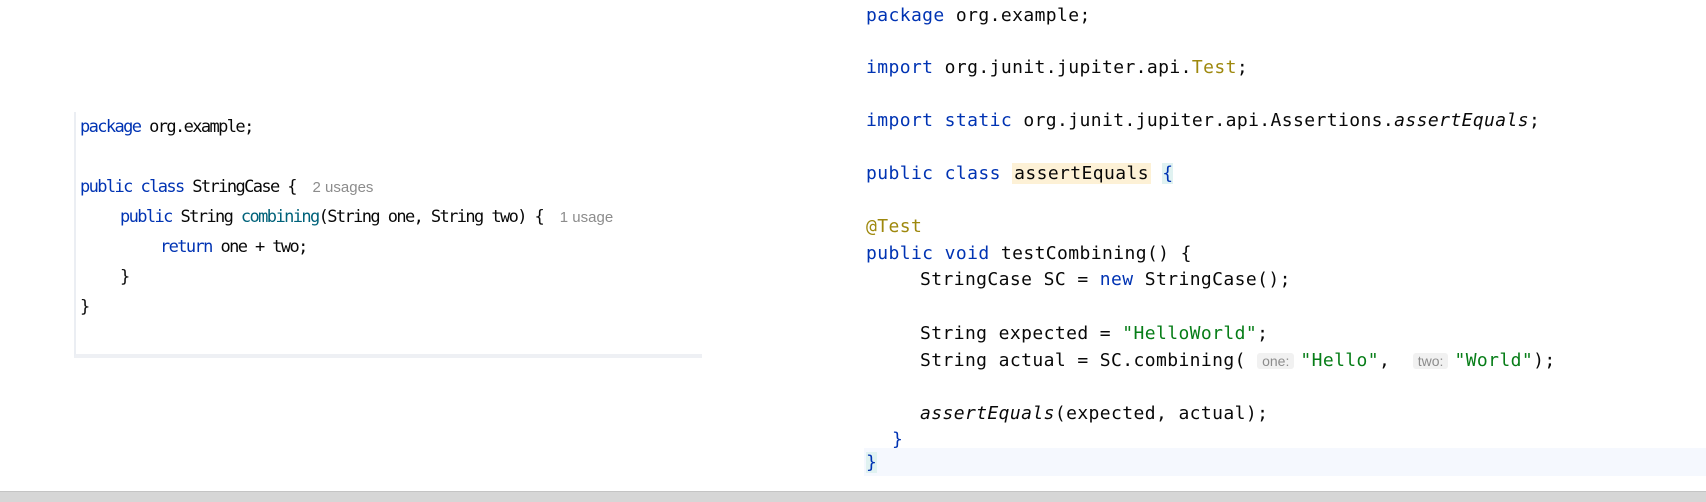 This screenshot has width=1706, height=502. I want to click on variable-declaration: String expected =, so click(1021, 333).